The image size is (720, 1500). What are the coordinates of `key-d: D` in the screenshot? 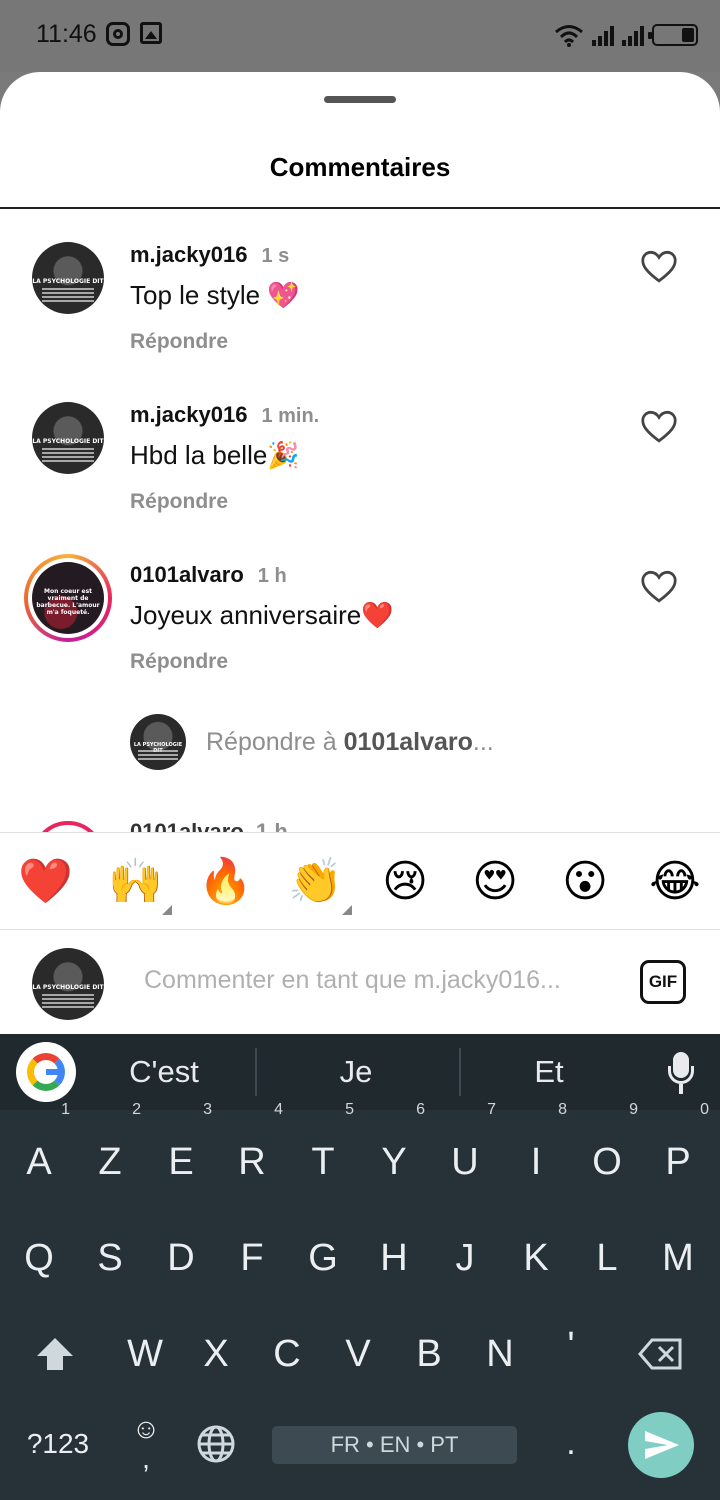 It's located at (181, 1258).